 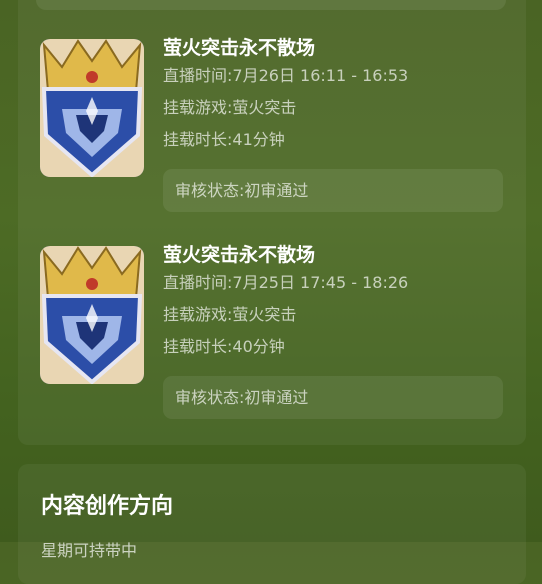 What do you see at coordinates (333, 145) in the screenshot?
I see `stream-duration-row: 挂载时长:41分钟` at bounding box center [333, 145].